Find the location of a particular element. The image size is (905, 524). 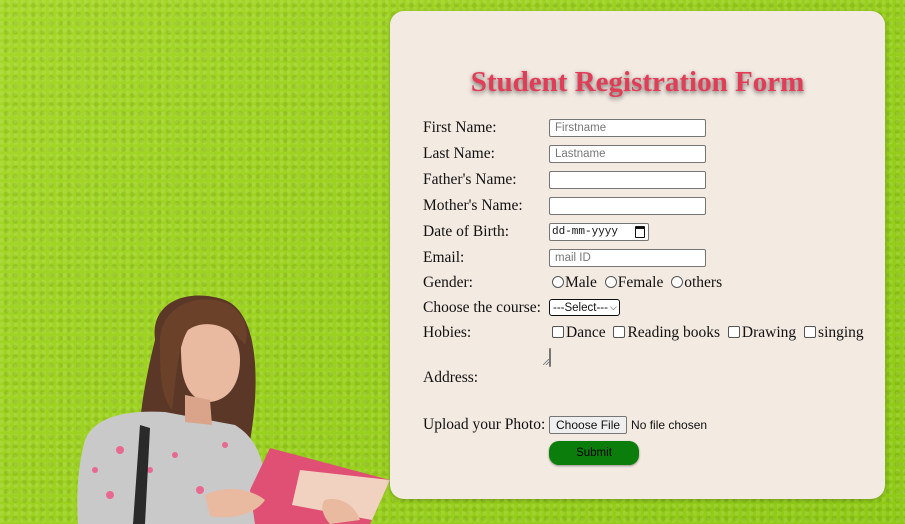

dob-input: dd-mm-yyyy is located at coordinates (599, 232).